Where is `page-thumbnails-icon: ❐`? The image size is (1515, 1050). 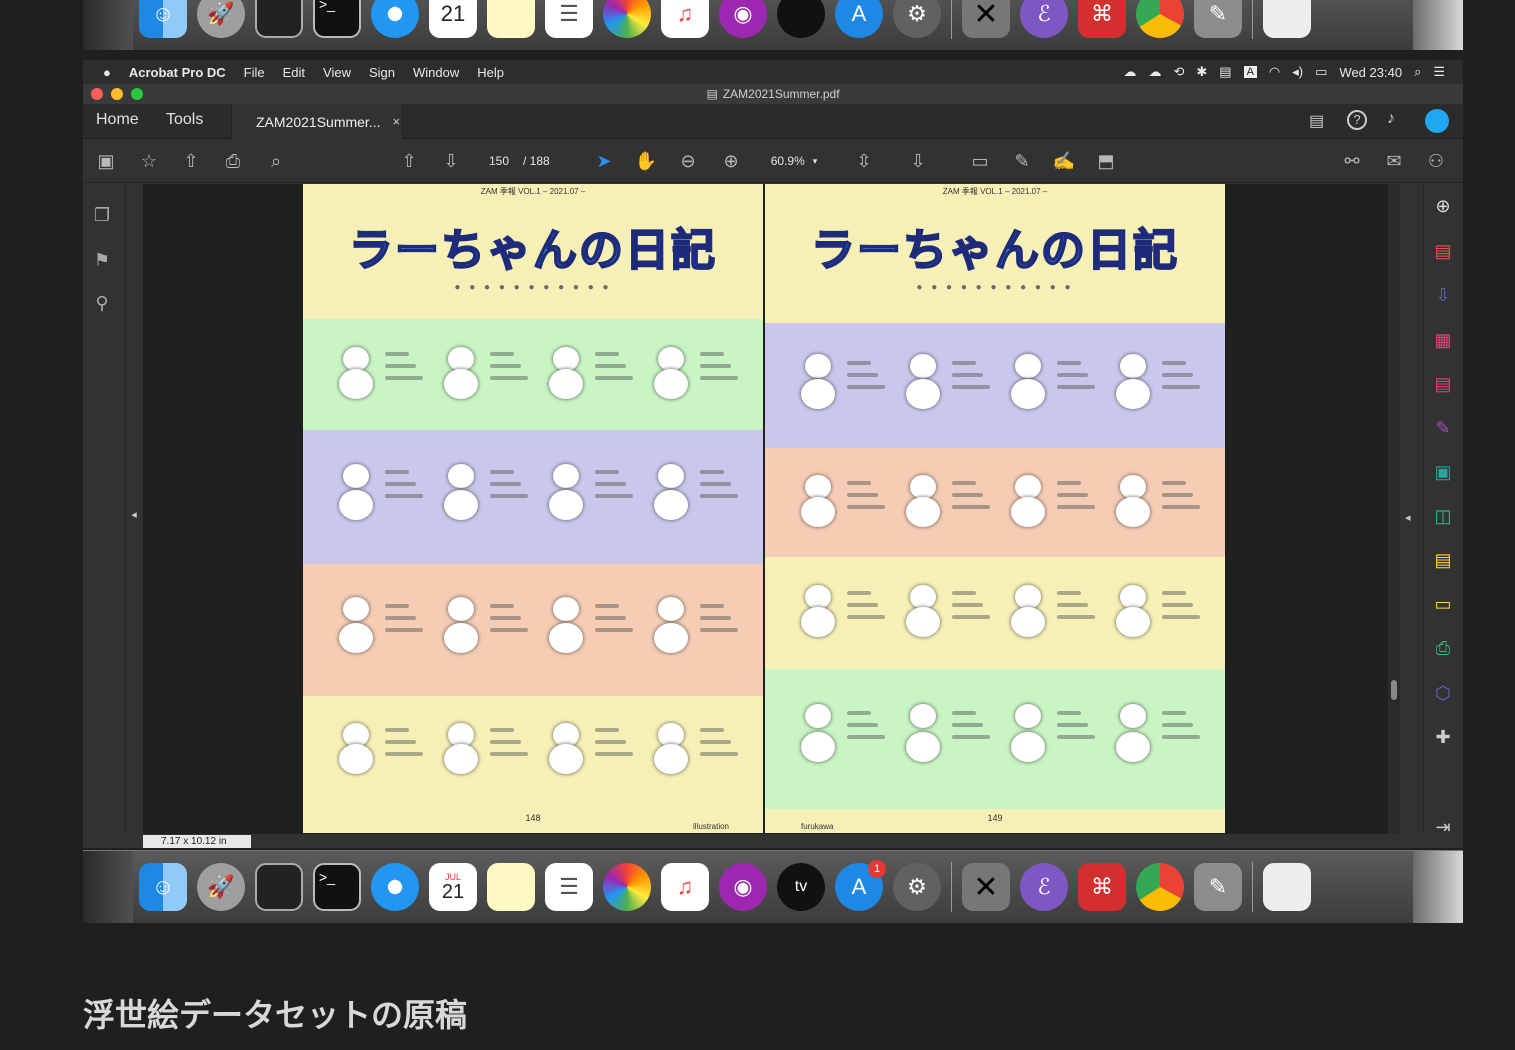 page-thumbnails-icon: ❐ is located at coordinates (102, 215).